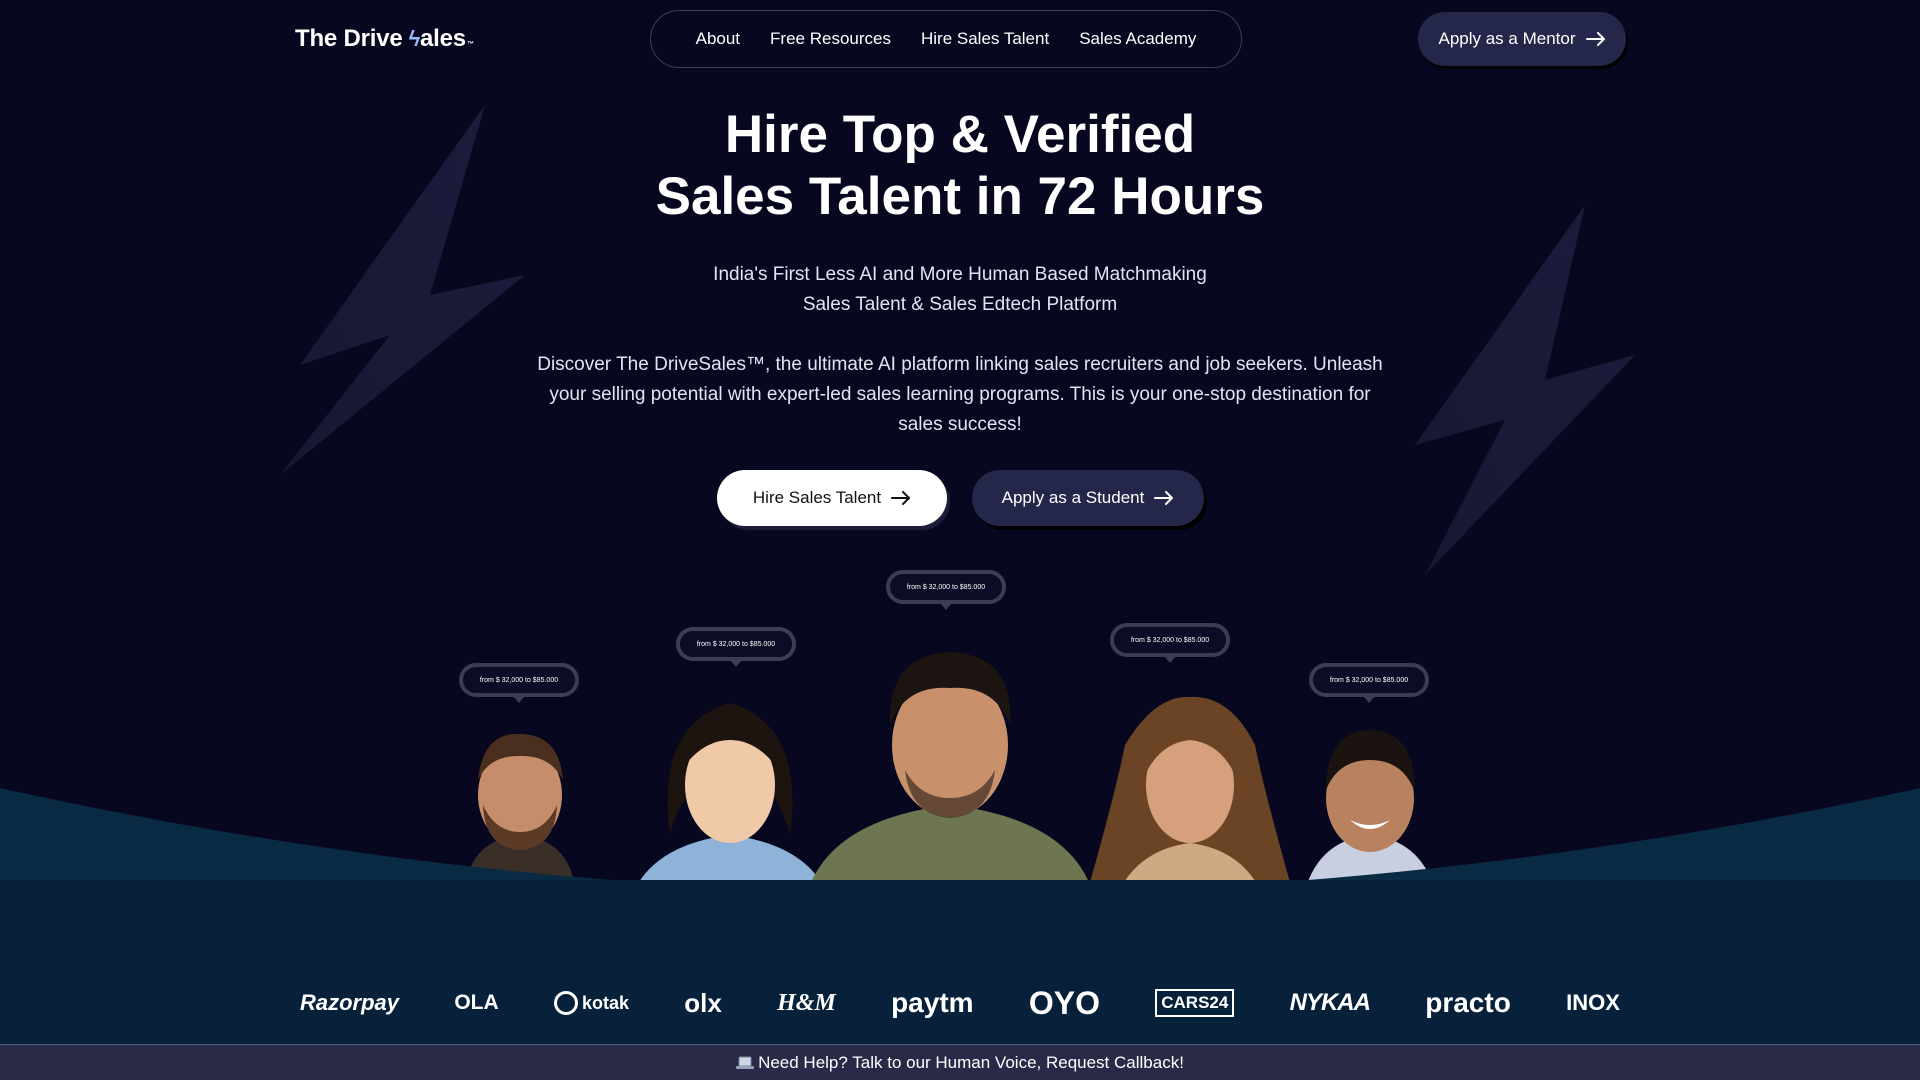  I want to click on nav-sales-academy: Sales Academy, so click(1137, 39).